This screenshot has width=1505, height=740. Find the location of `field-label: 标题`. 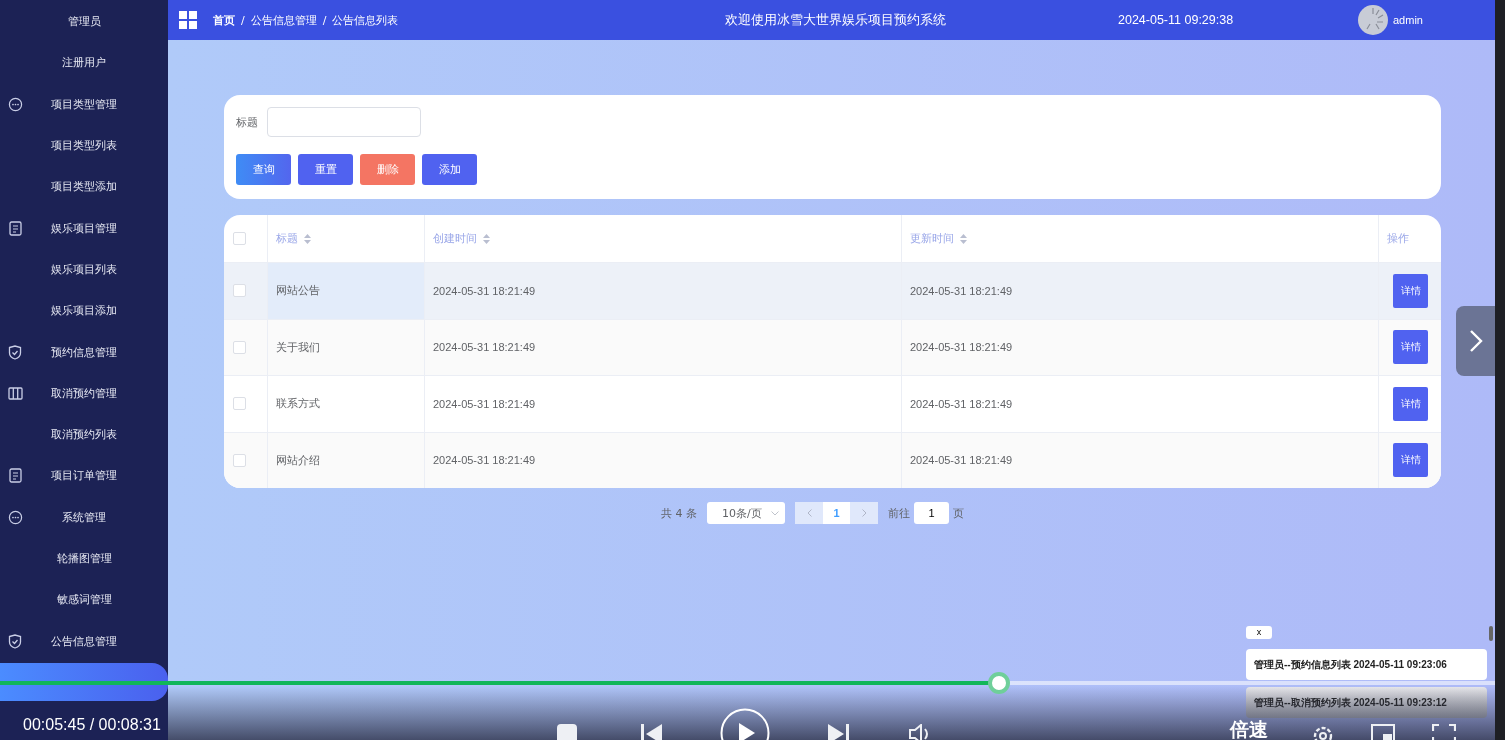

field-label: 标题 is located at coordinates (247, 122).